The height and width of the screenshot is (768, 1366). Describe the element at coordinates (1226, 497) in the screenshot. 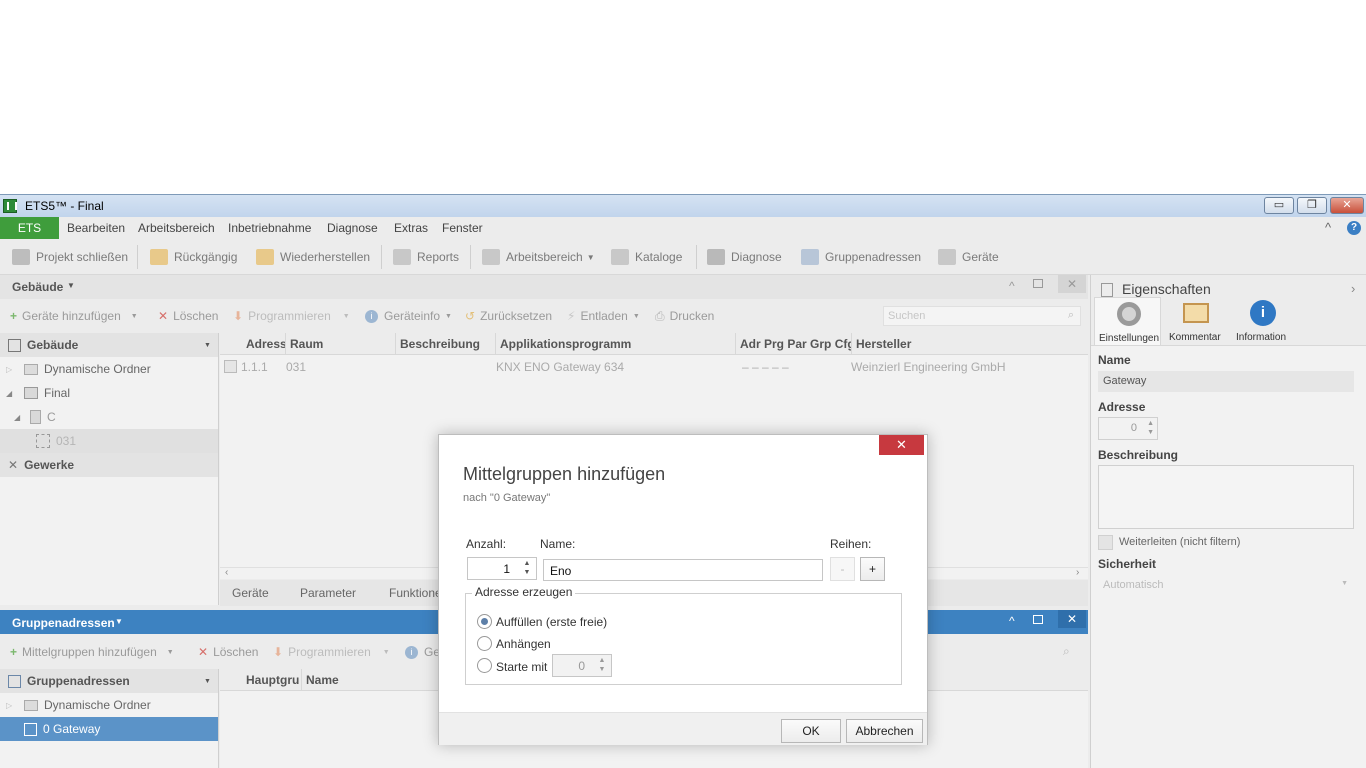

I see `description-field` at that location.